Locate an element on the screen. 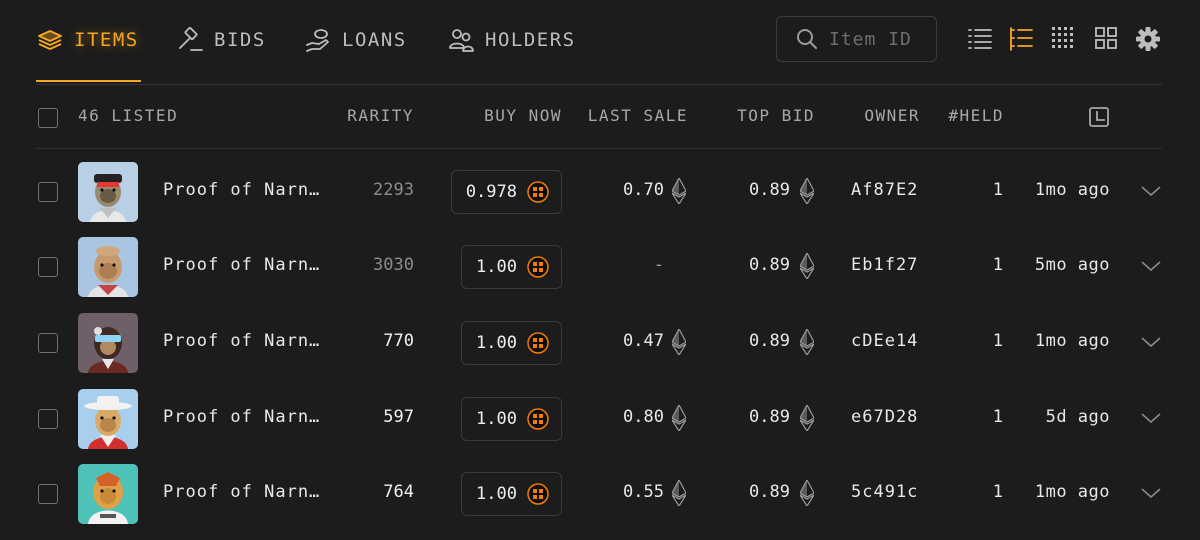 This screenshot has height=540, width=1200. header-divider is located at coordinates (599, 148).